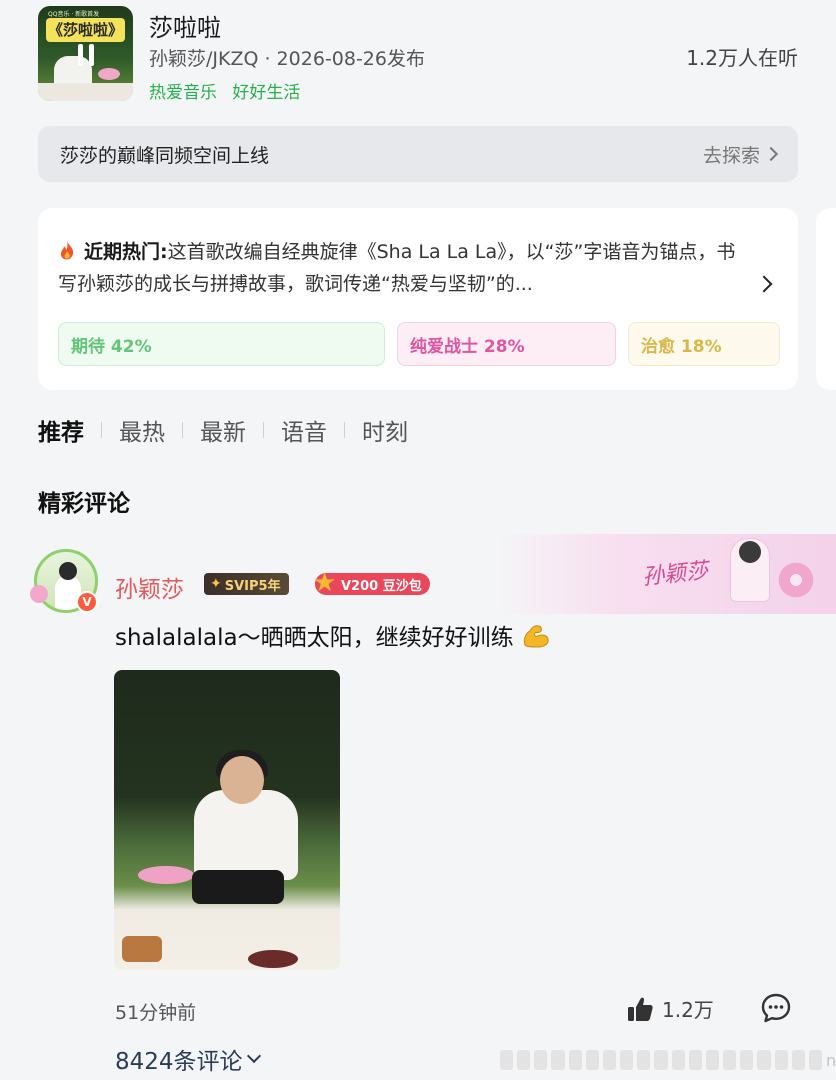 The width and height of the screenshot is (836, 1080). Describe the element at coordinates (221, 344) in the screenshot. I see `mood-chip-expect: 期待 42%` at that location.